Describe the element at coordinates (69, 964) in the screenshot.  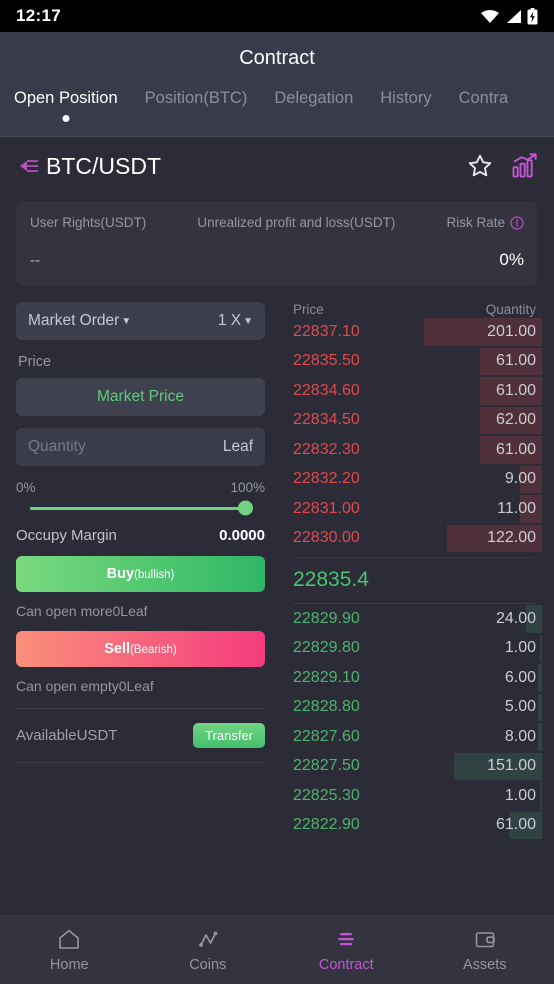
I see `nav-label-home: Home` at that location.